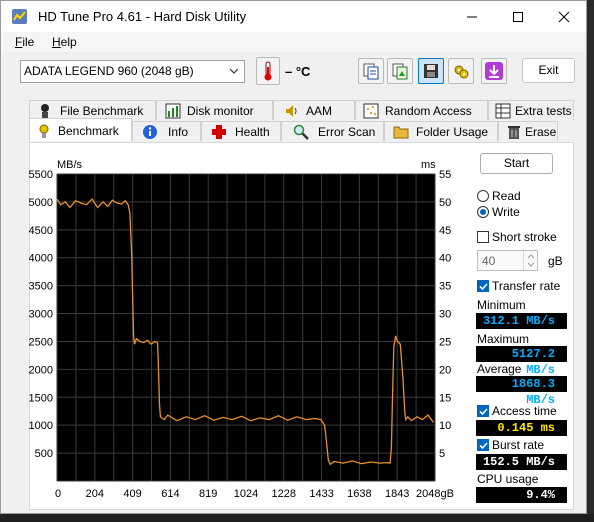  Describe the element at coordinates (499, 369) in the screenshot. I see `average-label: Average` at that location.